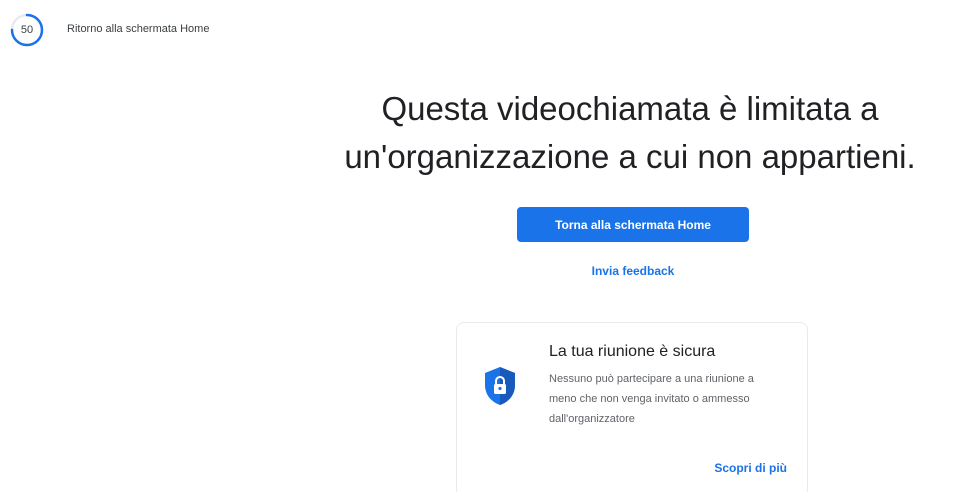  Describe the element at coordinates (633, 271) in the screenshot. I see `send-feedback-link: Invia feedback` at that location.